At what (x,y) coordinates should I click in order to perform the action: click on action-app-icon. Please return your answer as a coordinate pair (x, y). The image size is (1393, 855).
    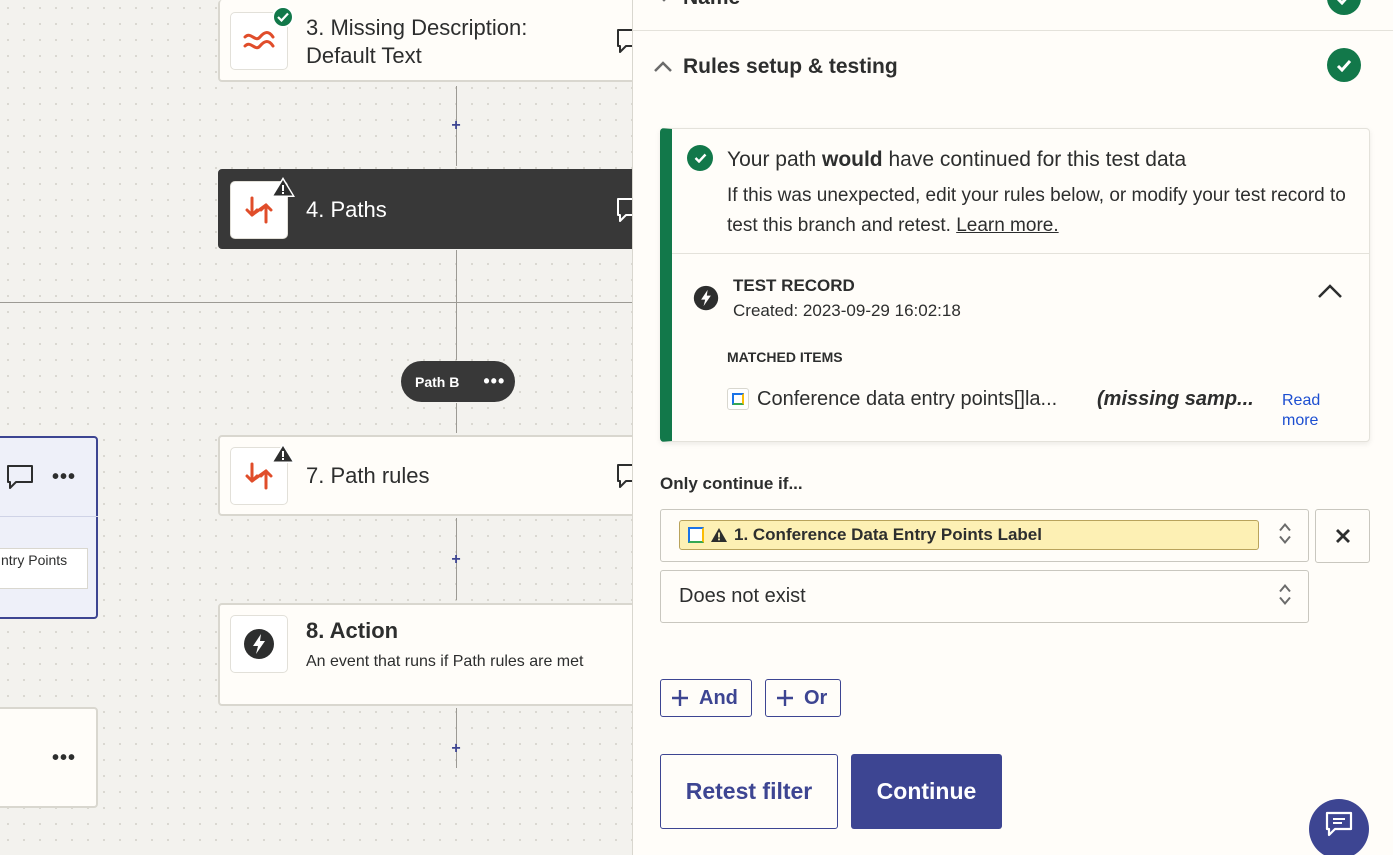
    Looking at the image, I should click on (259, 644).